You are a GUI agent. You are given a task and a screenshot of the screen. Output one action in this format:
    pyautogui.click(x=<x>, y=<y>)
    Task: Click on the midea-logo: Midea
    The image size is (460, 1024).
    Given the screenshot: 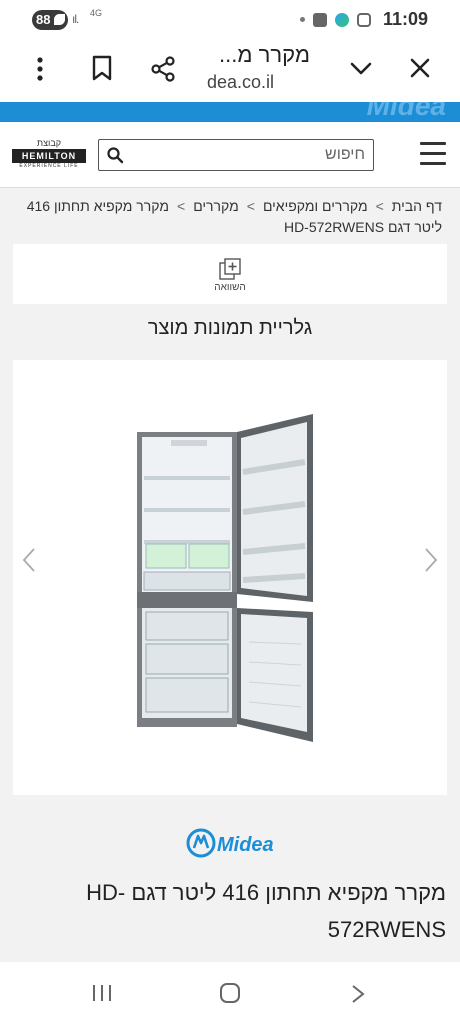 What is the action you would take?
    pyautogui.click(x=230, y=845)
    